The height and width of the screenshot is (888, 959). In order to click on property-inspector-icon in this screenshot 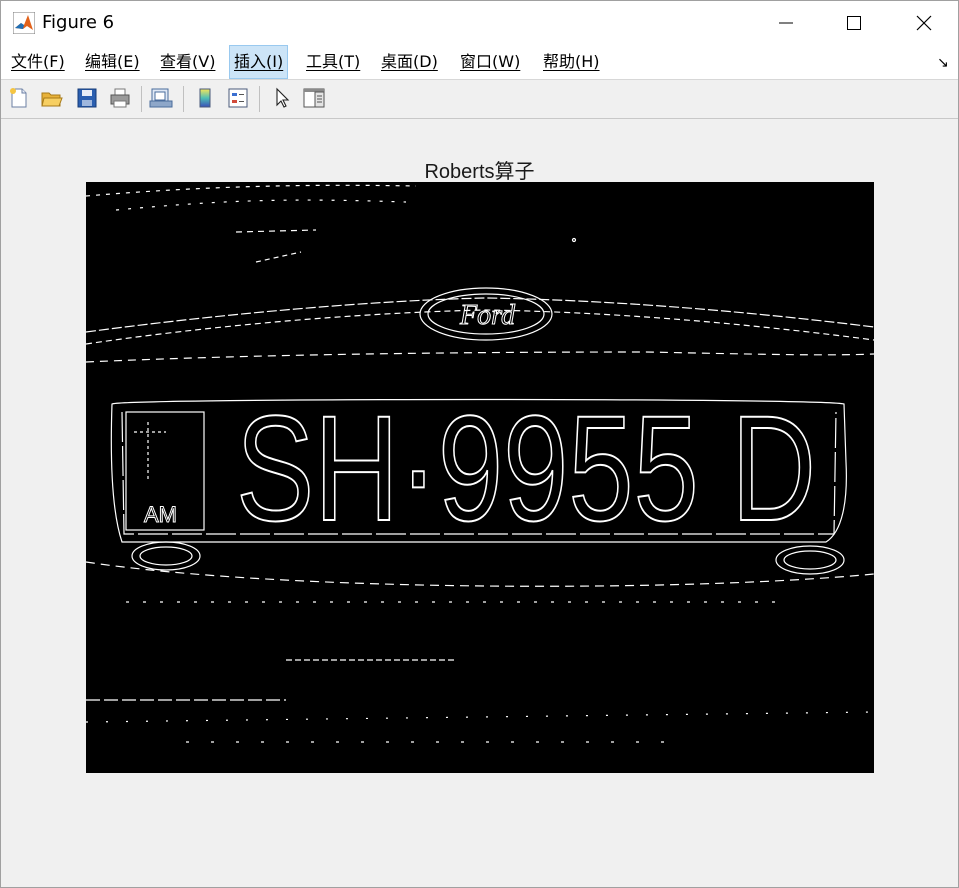, I will do `click(314, 98)`.